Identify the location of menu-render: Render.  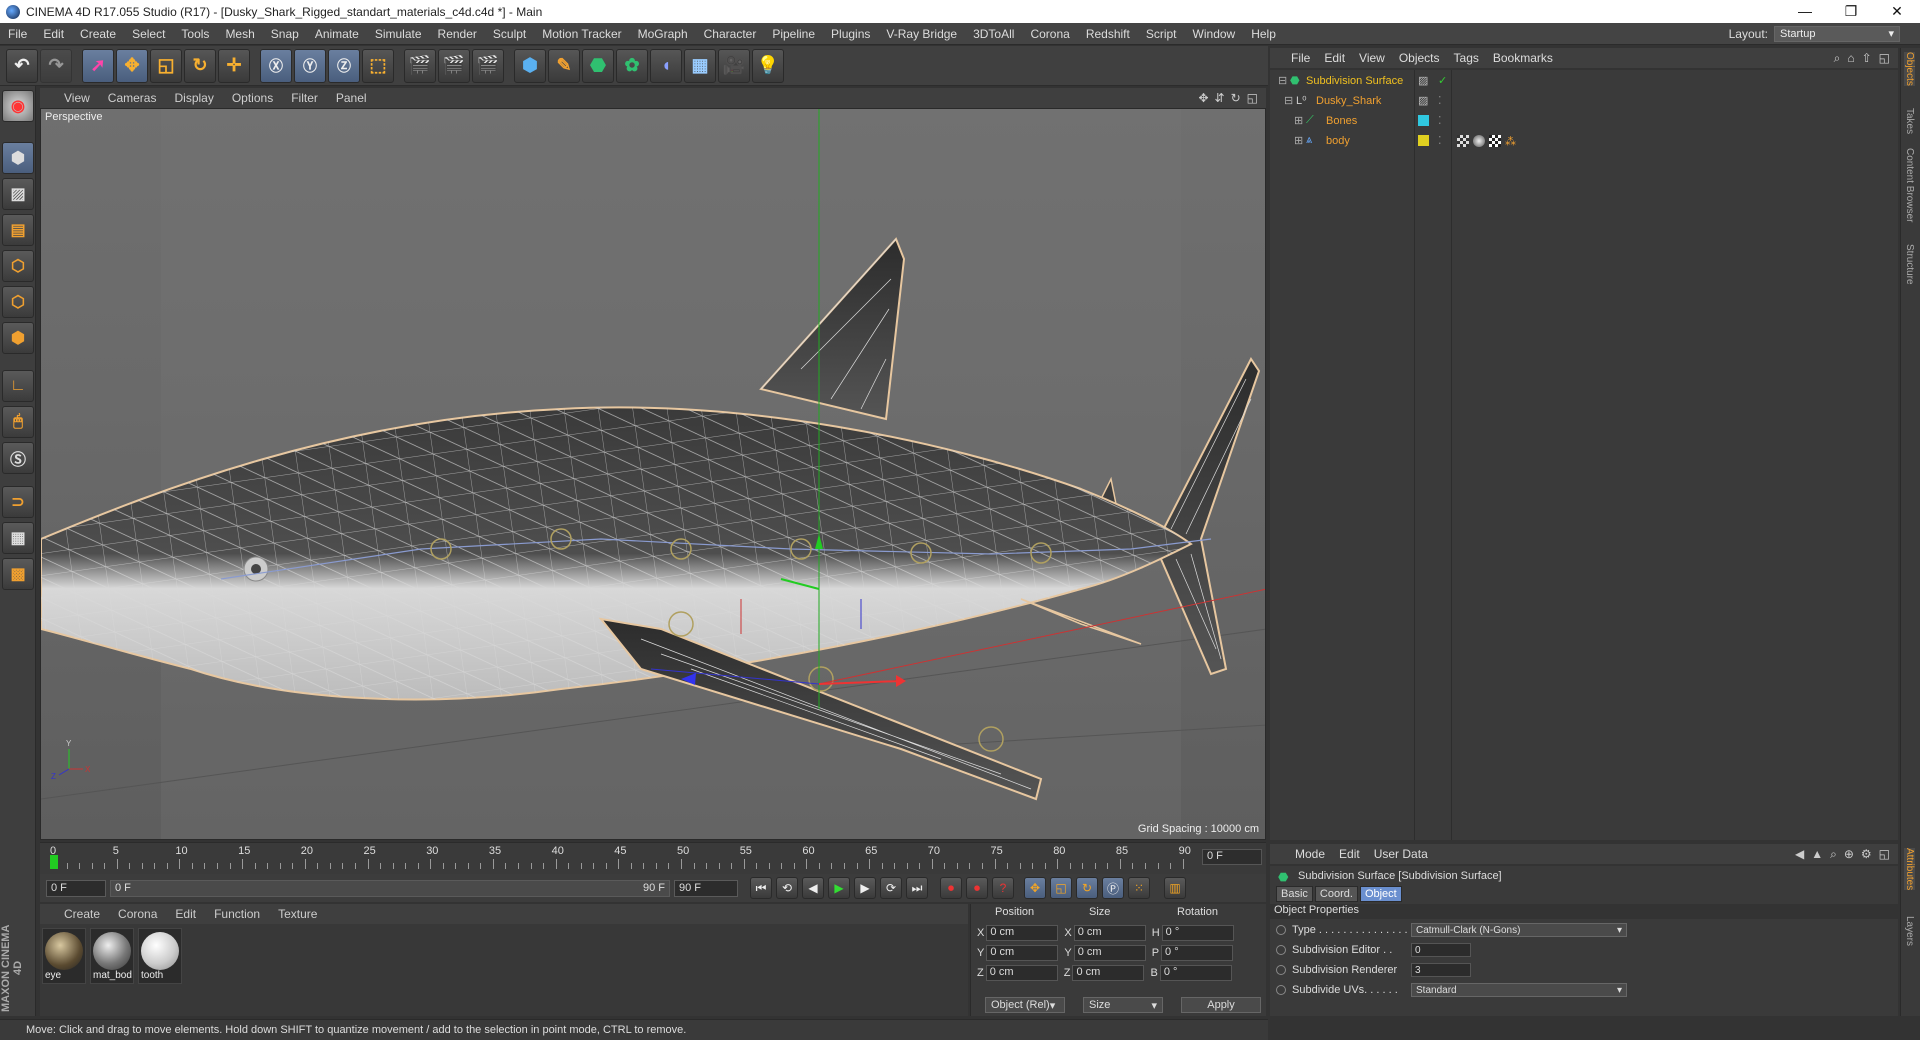
(457, 34).